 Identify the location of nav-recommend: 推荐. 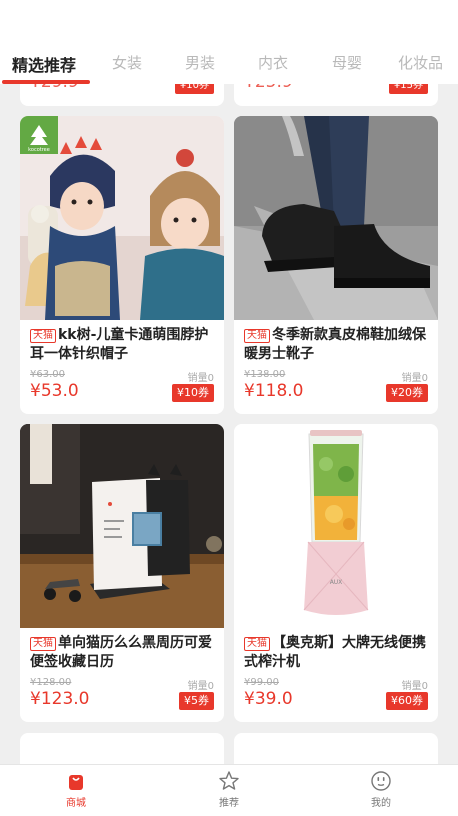
(229, 790).